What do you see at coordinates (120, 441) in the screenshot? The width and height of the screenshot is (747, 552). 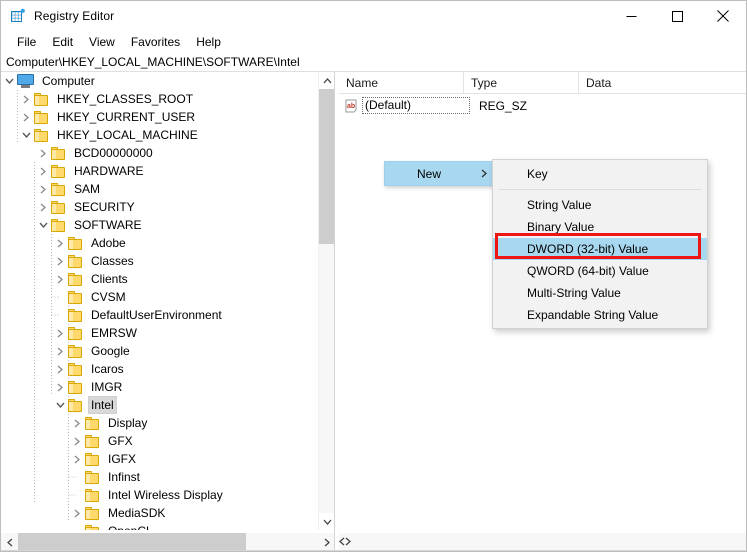 I see `tree-item-label: GFX` at bounding box center [120, 441].